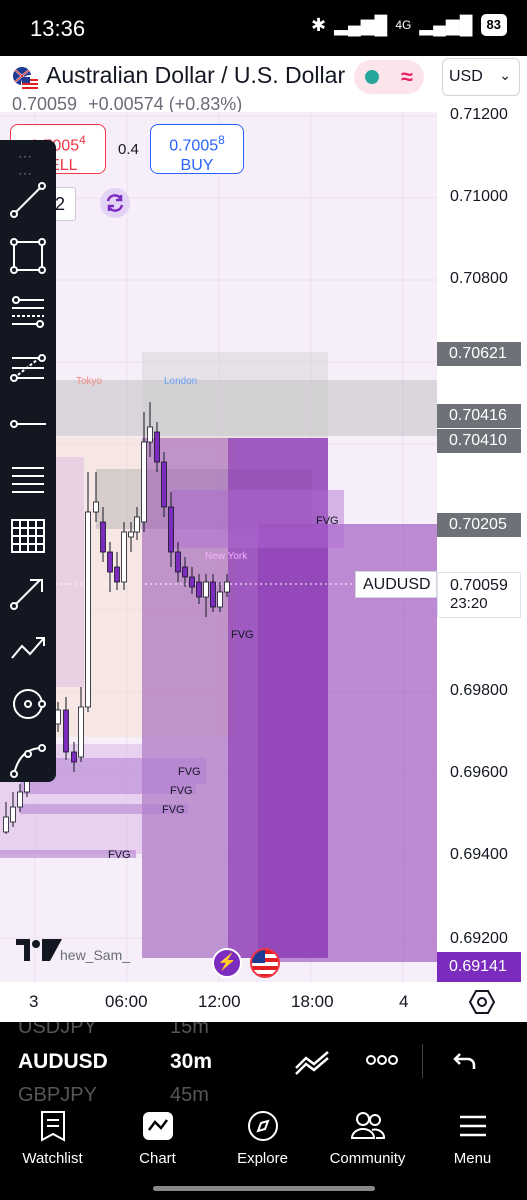  What do you see at coordinates (28, 200) in the screenshot?
I see `trend-line-icon` at bounding box center [28, 200].